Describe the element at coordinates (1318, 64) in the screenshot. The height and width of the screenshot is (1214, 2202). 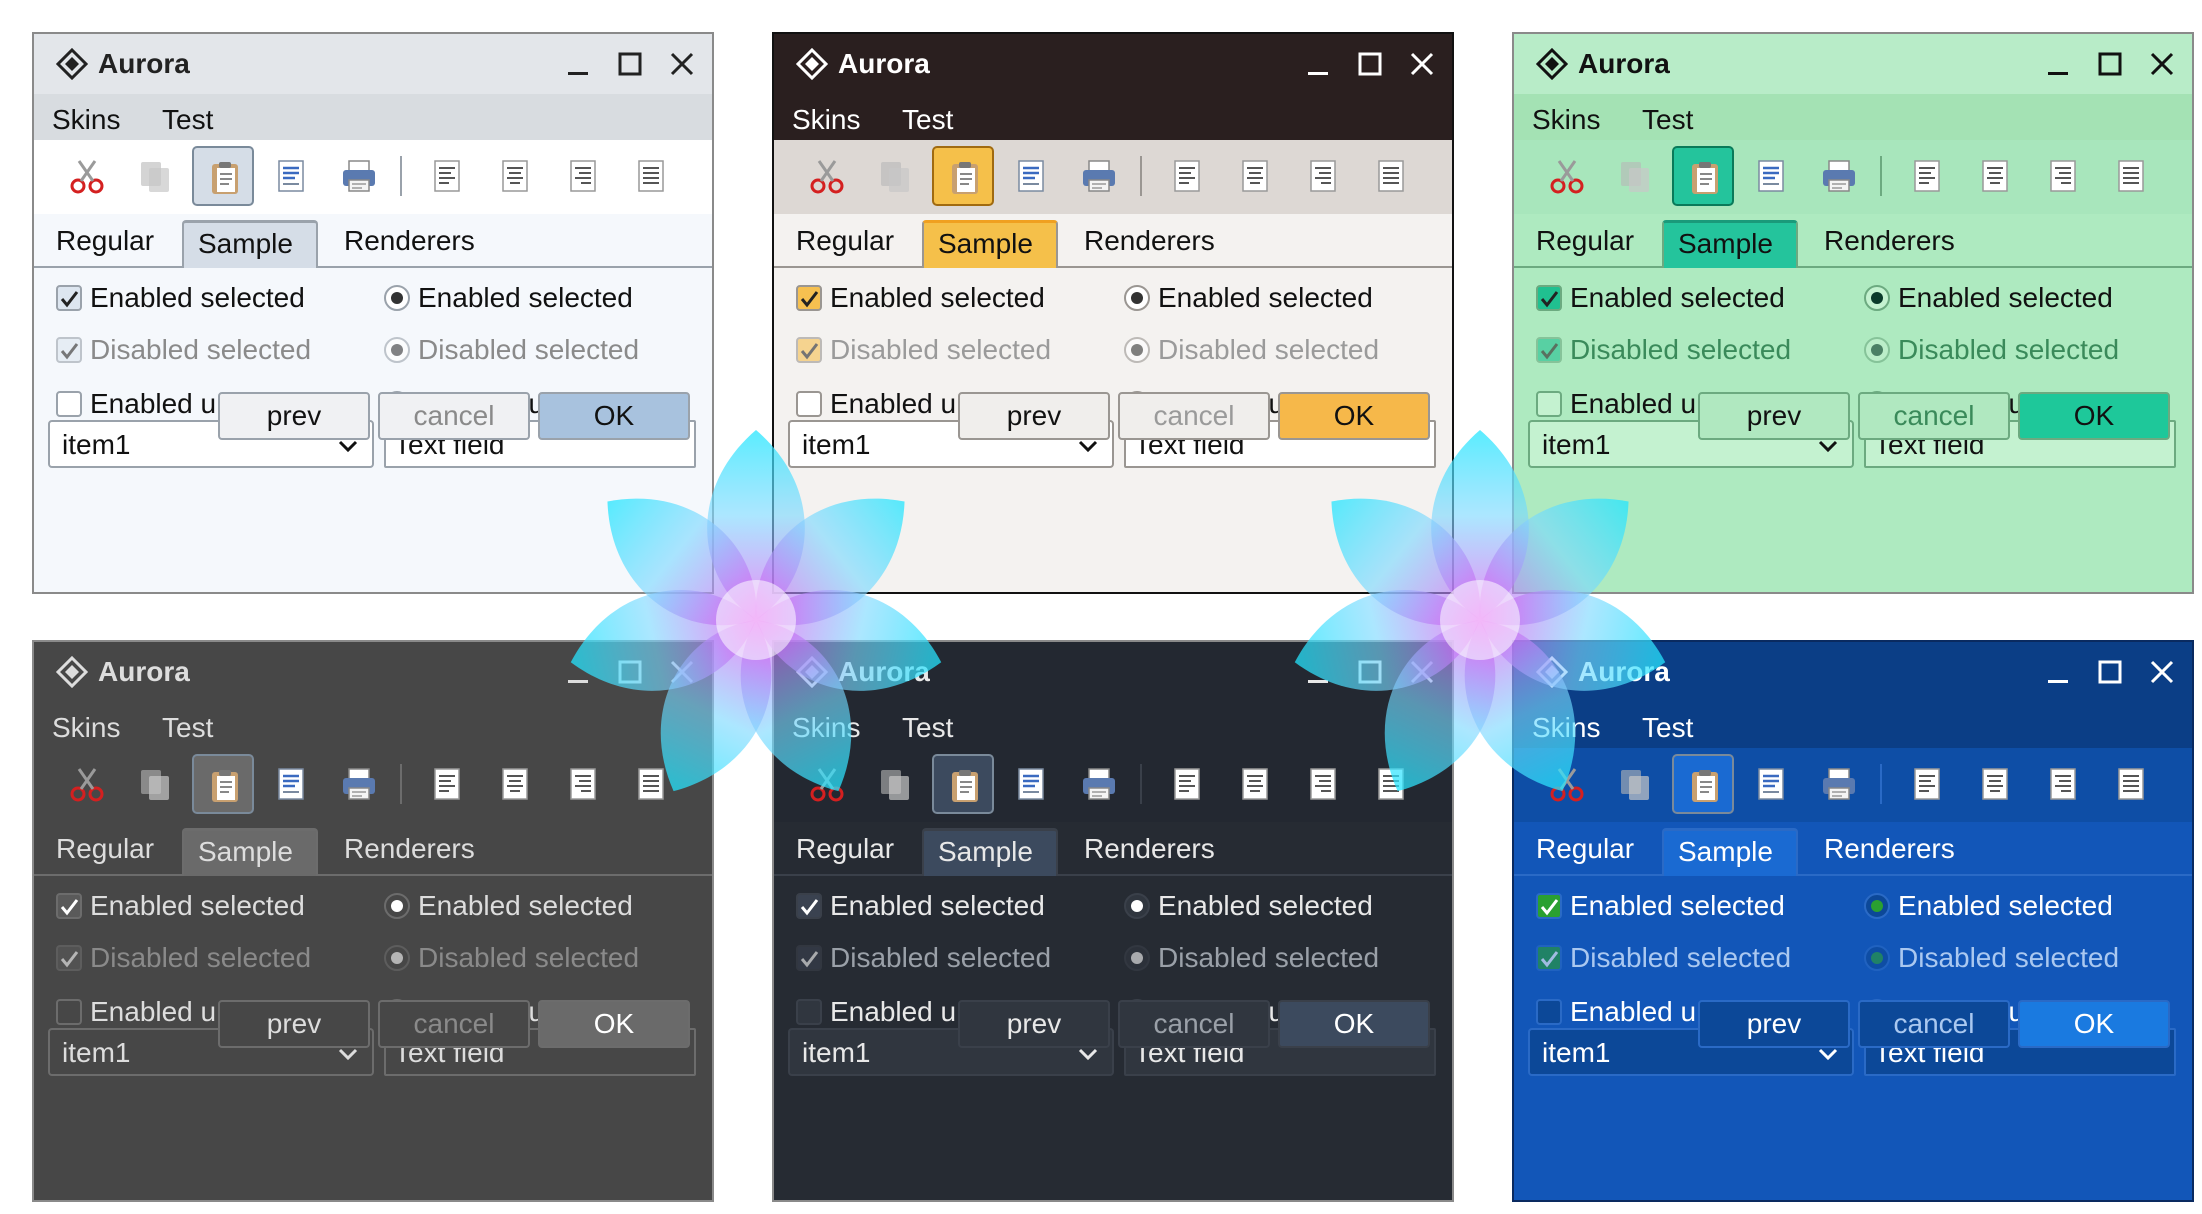
I see `minimize-icon` at that location.